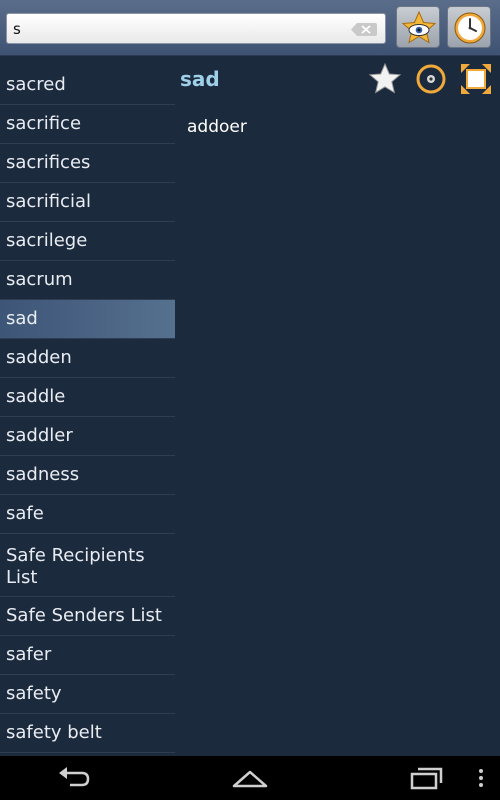  I want to click on pronounce-audio-icon, so click(431, 79).